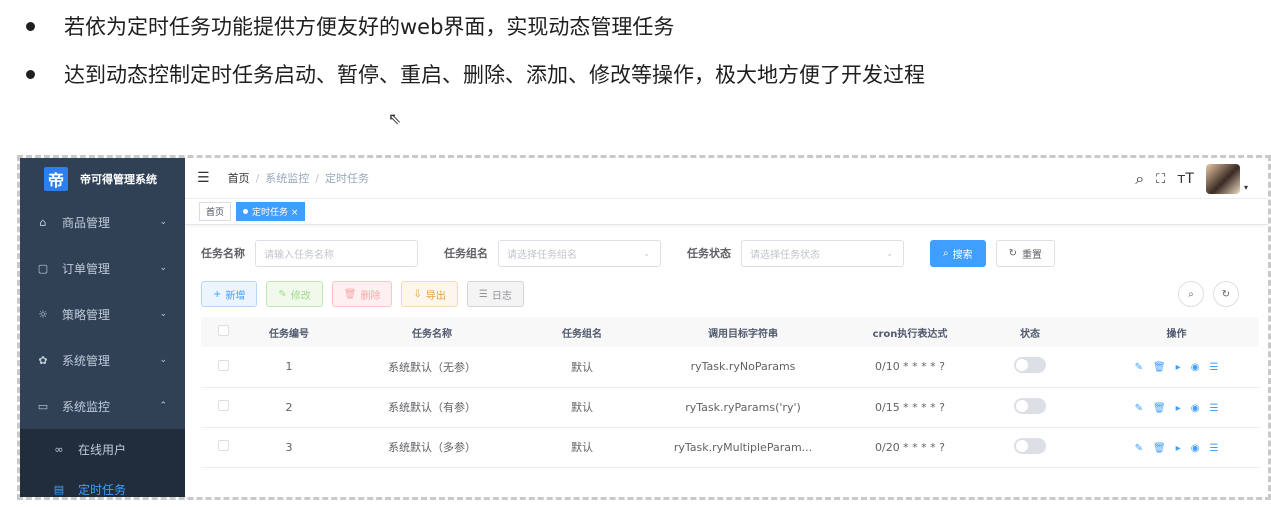 The image size is (1271, 507). I want to click on select-all-checkbox, so click(223, 332).